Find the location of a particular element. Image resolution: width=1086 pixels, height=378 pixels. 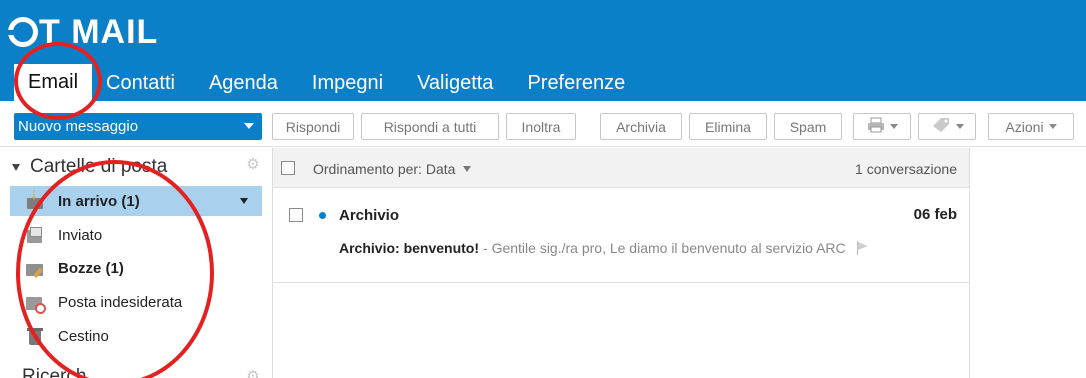

folder-drafts: Bozze (1) is located at coordinates (136, 268).